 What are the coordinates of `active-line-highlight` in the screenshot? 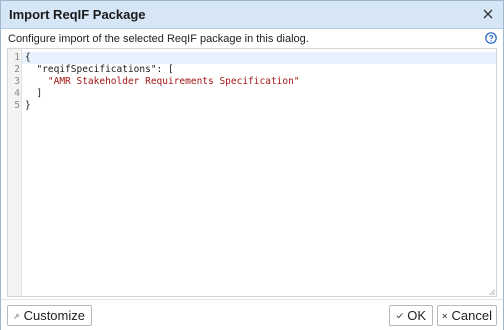 It's located at (259, 58).